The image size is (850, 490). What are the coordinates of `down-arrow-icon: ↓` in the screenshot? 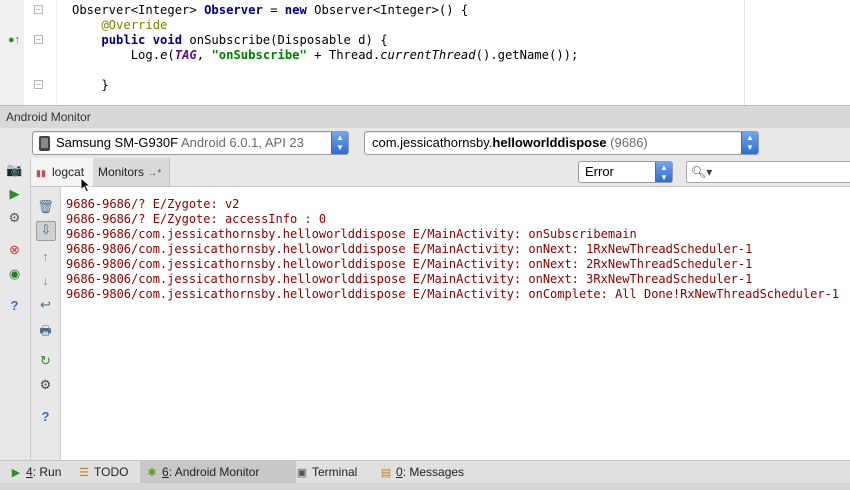 It's located at (45, 281).